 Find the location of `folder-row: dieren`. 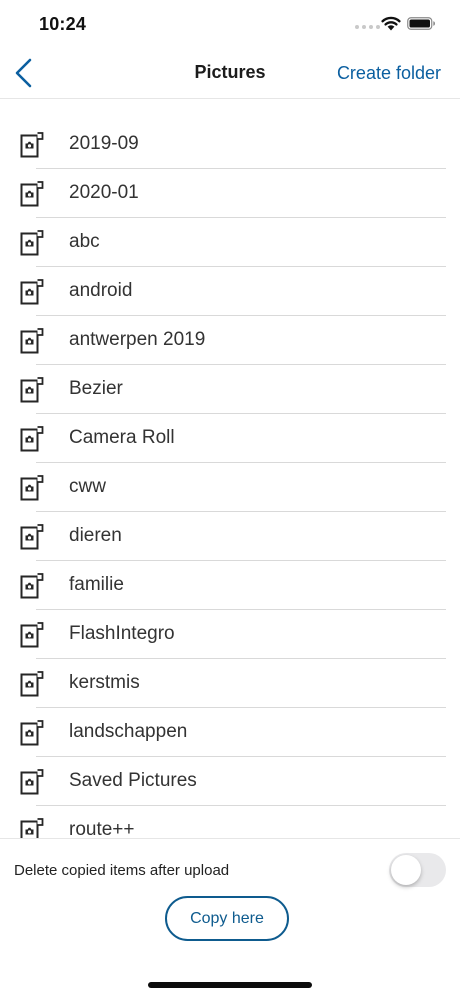

folder-row: dieren is located at coordinates (230, 536).